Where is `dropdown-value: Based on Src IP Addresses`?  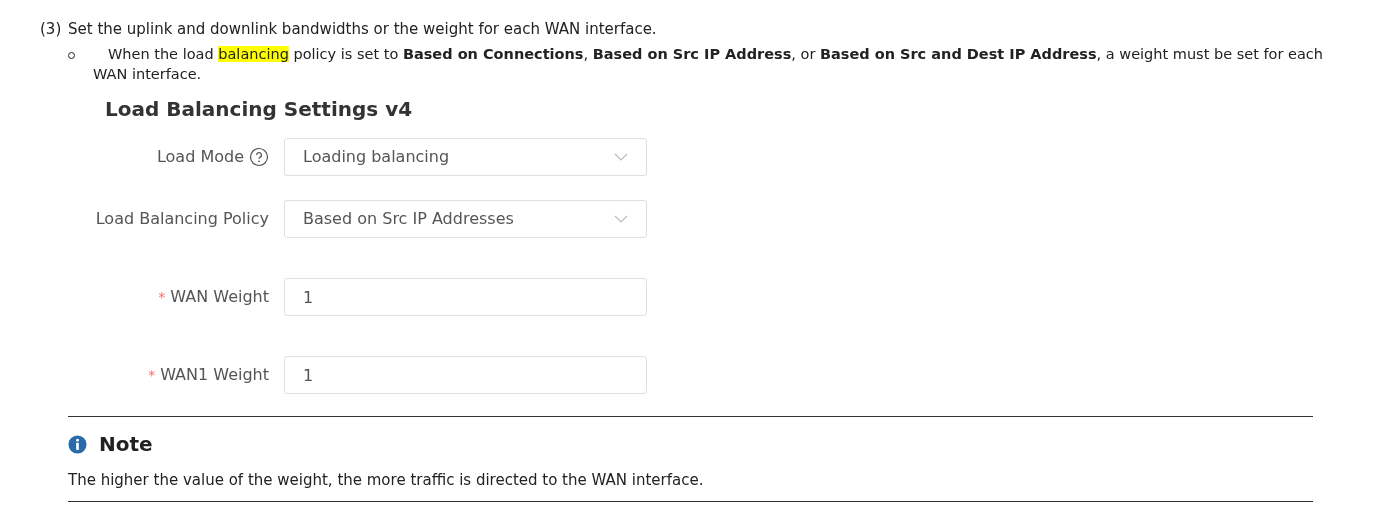 dropdown-value: Based on Src IP Addresses is located at coordinates (408, 219).